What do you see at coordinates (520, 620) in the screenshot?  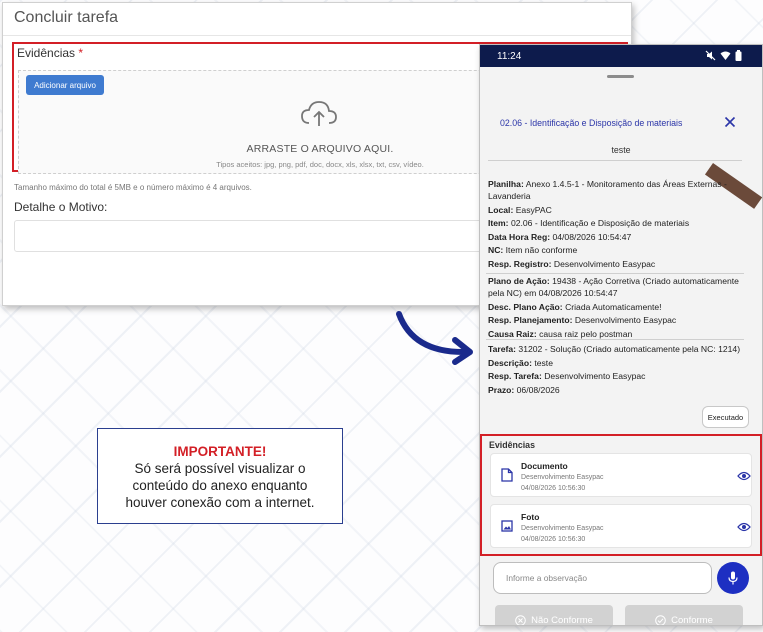 I see `cancel-circle-icon` at bounding box center [520, 620].